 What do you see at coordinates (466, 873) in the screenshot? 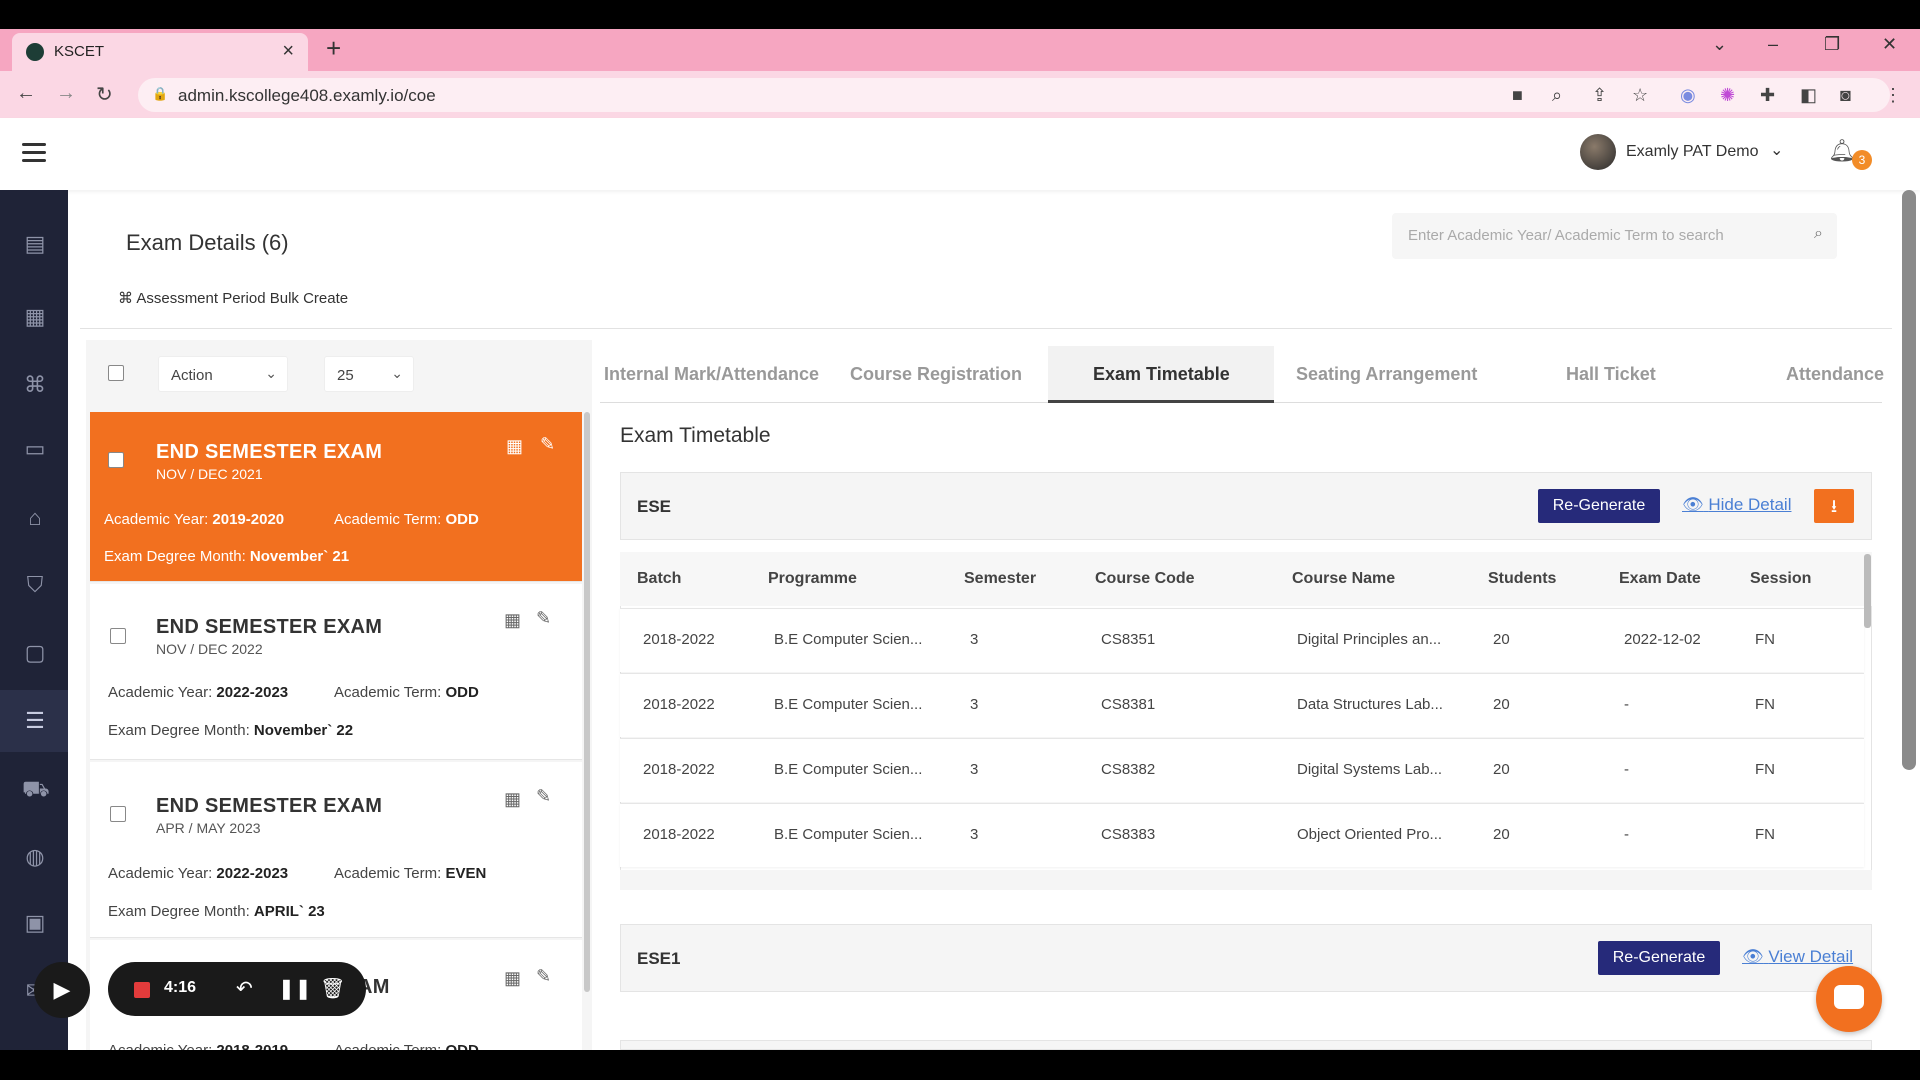
I see `academic-term-value: EVEN` at bounding box center [466, 873].